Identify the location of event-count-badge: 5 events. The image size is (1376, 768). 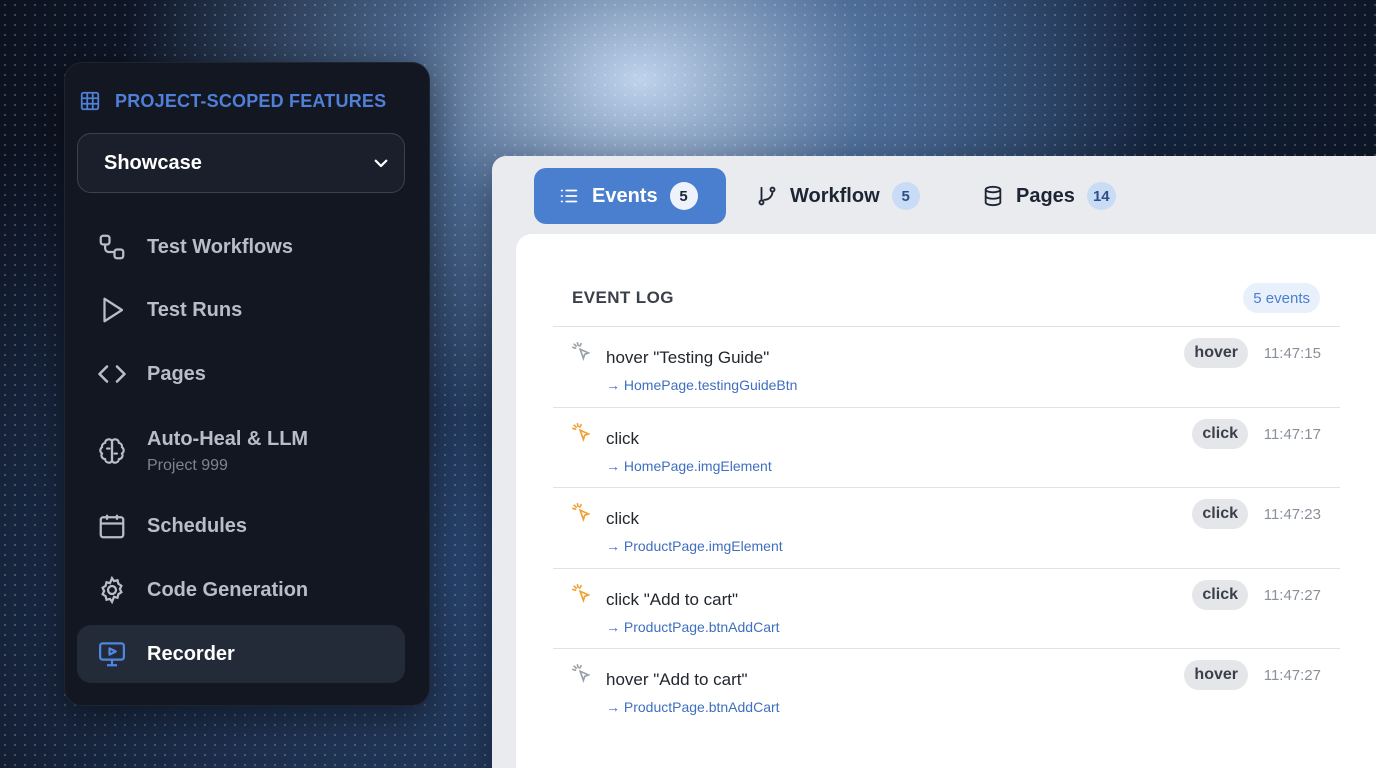
(1281, 298).